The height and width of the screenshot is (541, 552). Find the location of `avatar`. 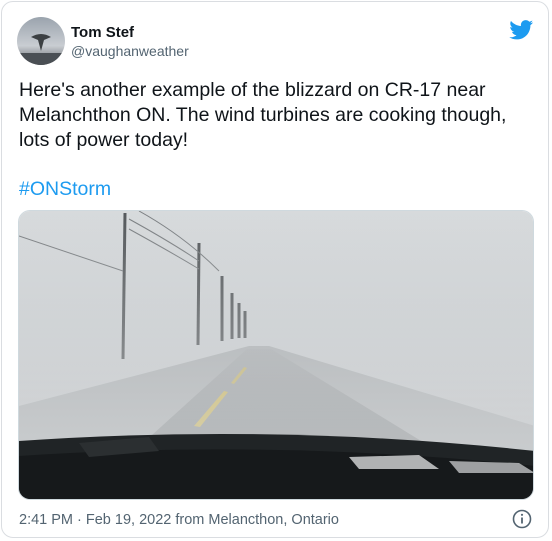

avatar is located at coordinates (41, 41).